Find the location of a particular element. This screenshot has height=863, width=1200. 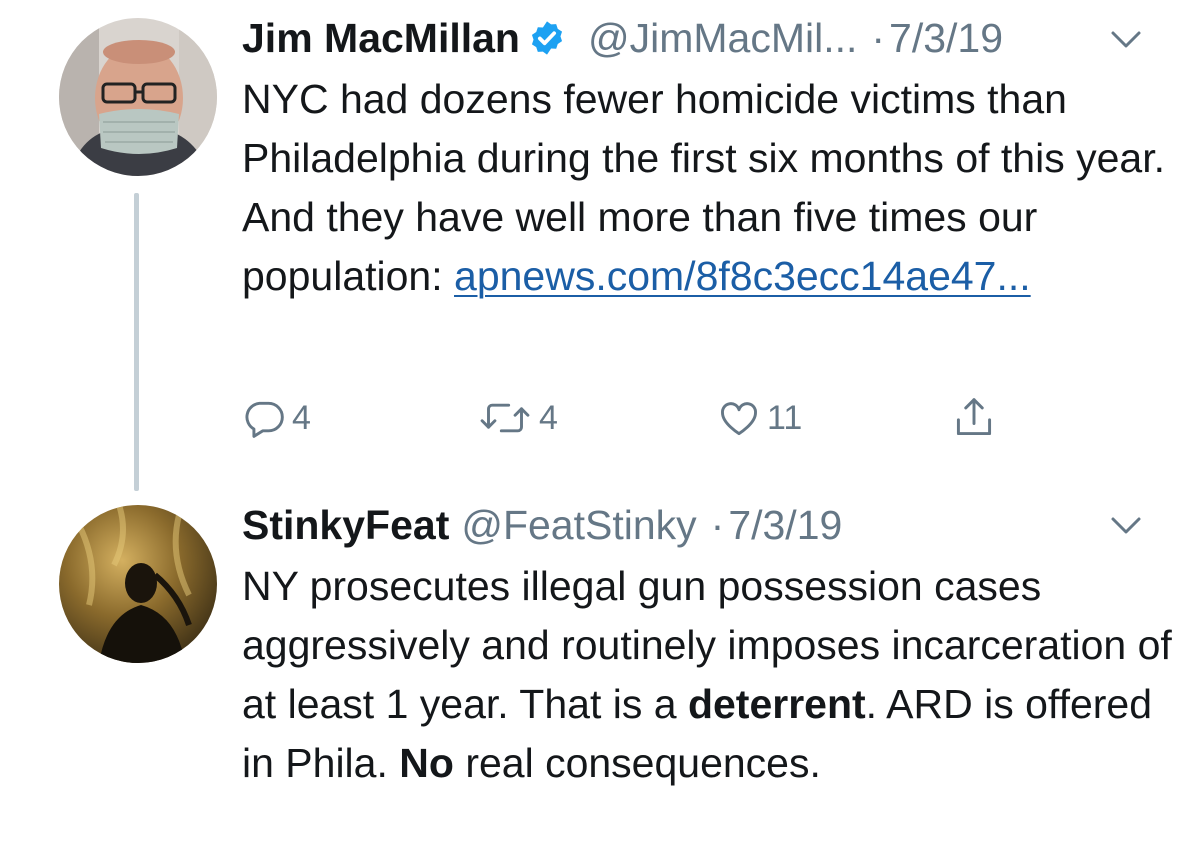

handle: @FeatStinky is located at coordinates (578, 525).